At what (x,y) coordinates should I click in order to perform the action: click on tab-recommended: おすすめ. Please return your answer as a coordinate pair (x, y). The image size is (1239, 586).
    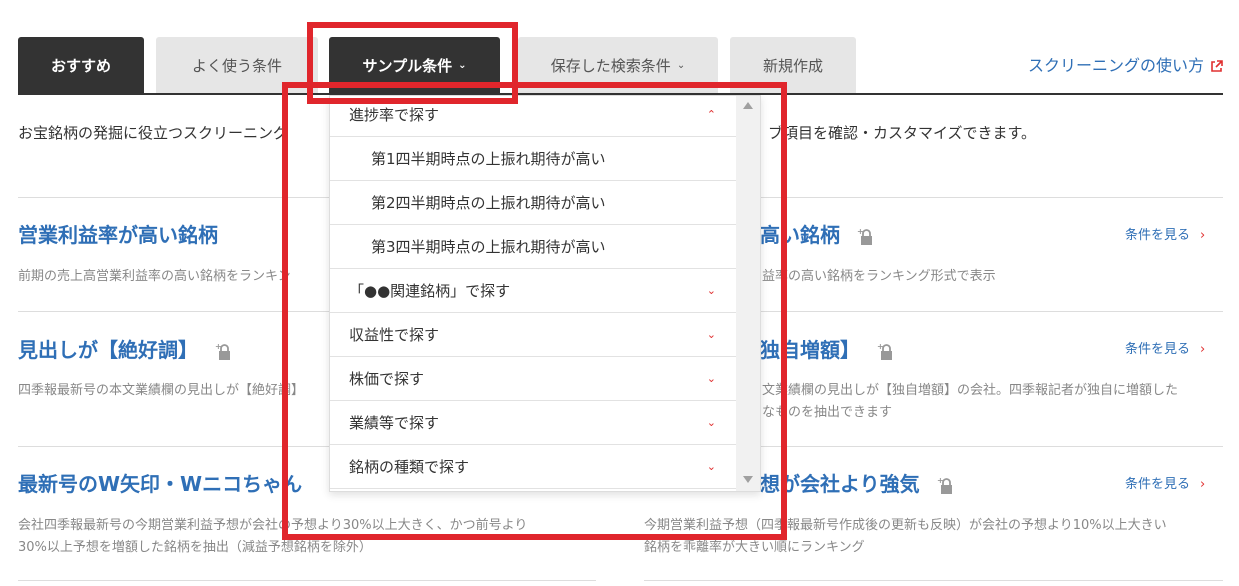
    Looking at the image, I should click on (81, 65).